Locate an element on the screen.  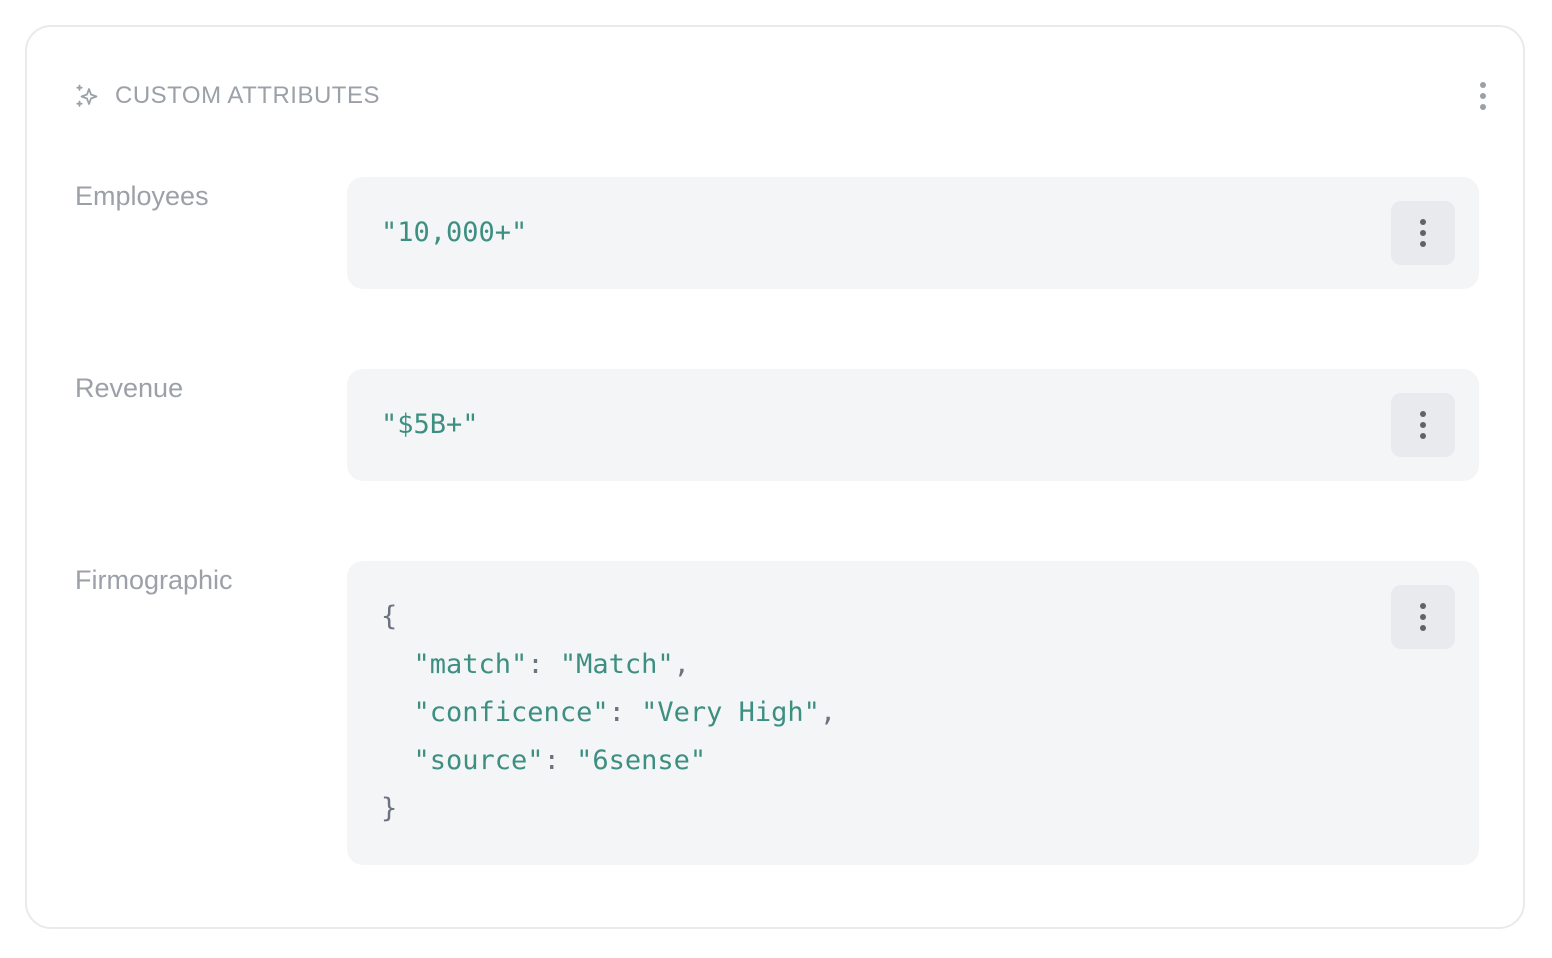
attribute-value-box: "$5B+" is located at coordinates (913, 425).